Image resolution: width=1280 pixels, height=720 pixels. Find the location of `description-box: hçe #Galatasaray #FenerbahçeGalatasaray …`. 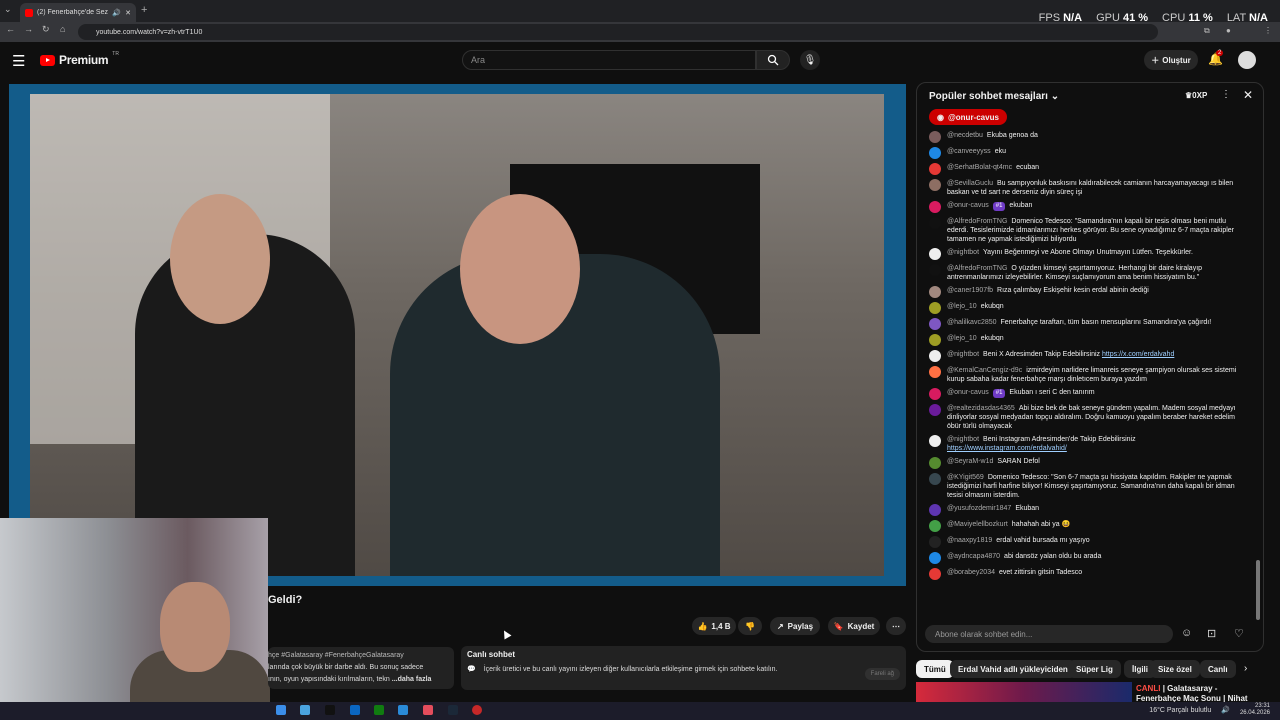

description-box: hçe #Galatasaray #FenerbahçeGalatasaray … is located at coordinates (361, 668).